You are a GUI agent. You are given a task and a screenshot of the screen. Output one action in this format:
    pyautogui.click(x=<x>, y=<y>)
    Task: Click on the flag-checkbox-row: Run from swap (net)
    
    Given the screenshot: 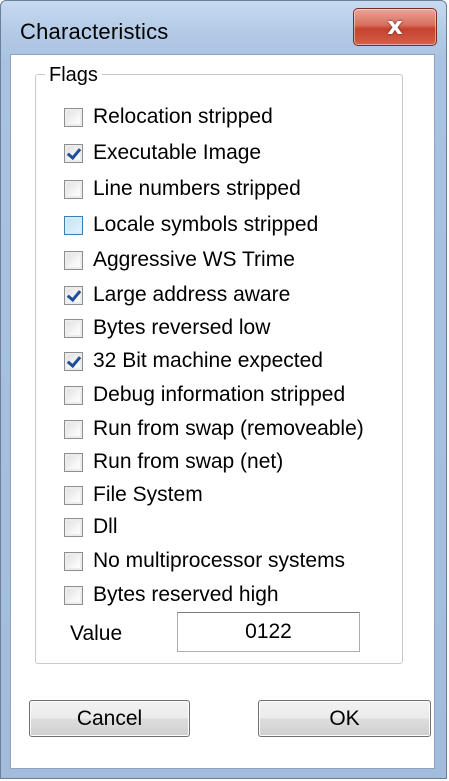 What is the action you would take?
    pyautogui.click(x=173, y=462)
    